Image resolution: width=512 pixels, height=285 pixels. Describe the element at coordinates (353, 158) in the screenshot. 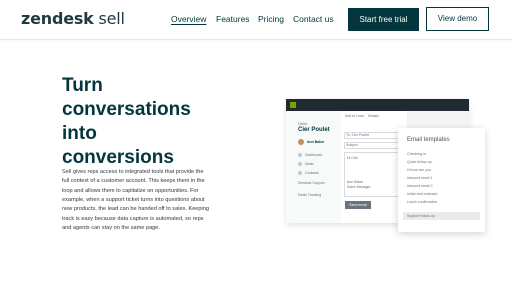

I see `mock-greeting-text: Hi Cier,` at that location.